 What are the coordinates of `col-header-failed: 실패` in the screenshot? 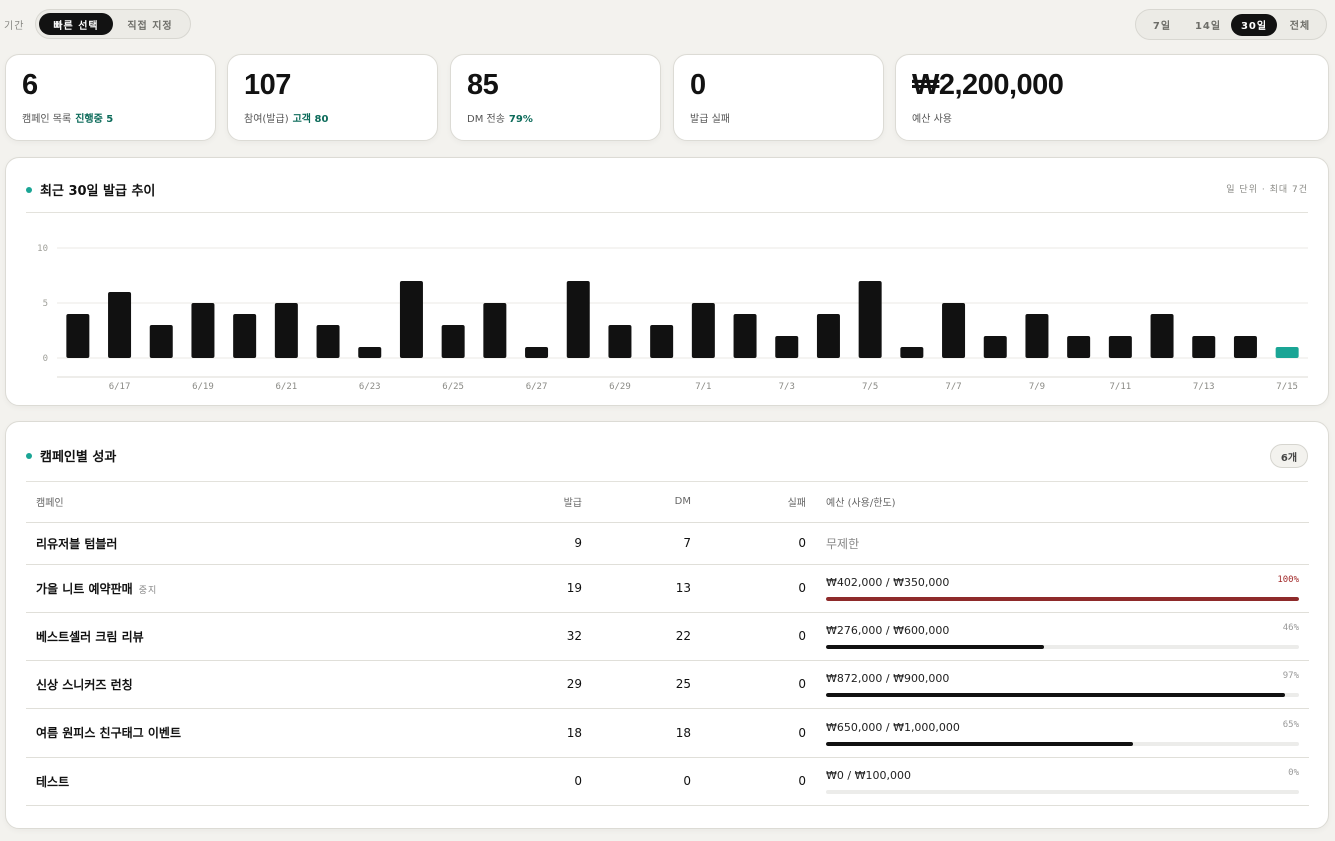 It's located at (748, 502).